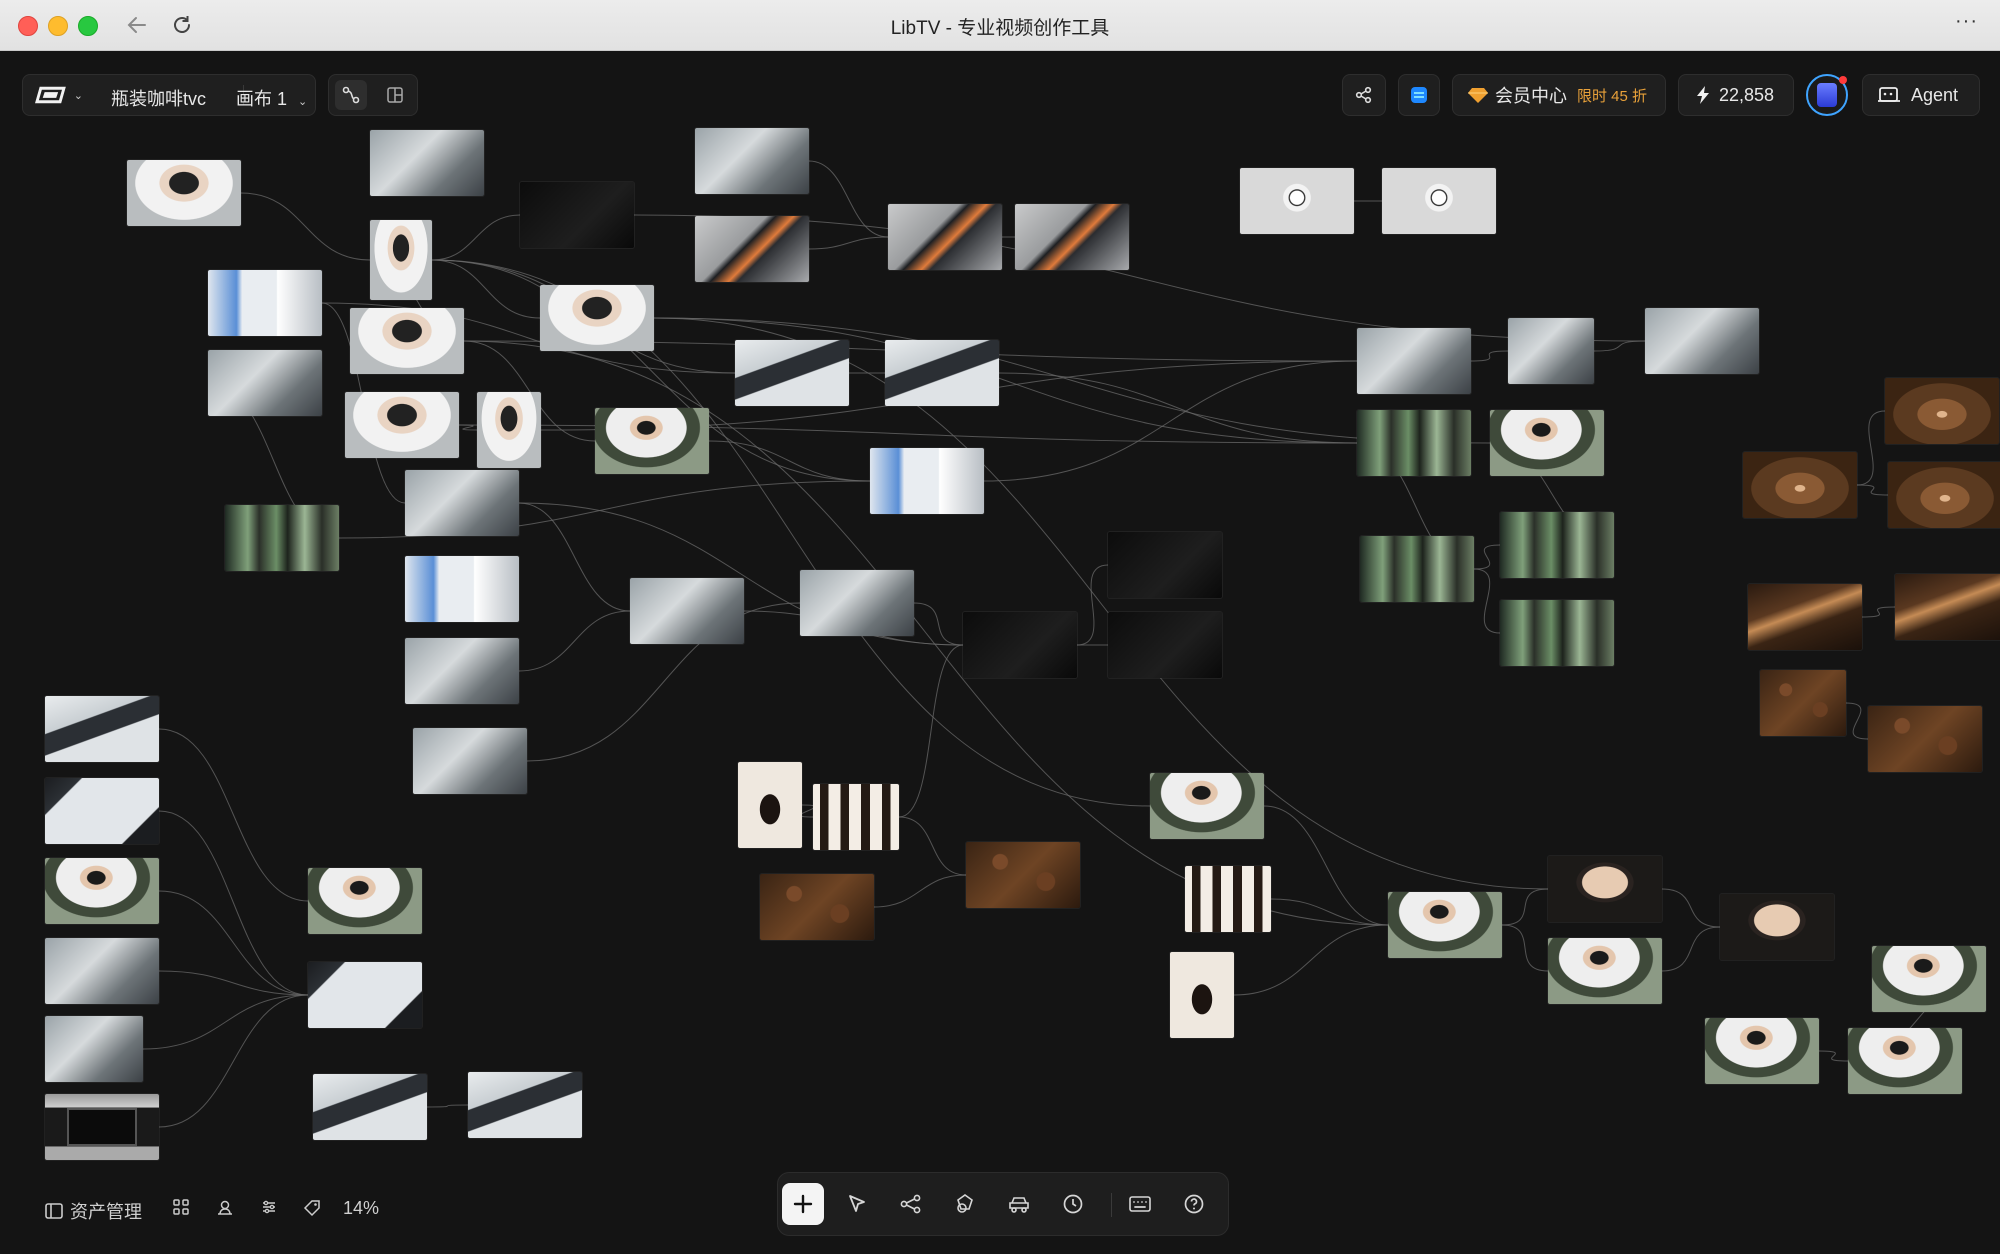 This screenshot has width=2000, height=1254. Describe the element at coordinates (803, 1204) in the screenshot. I see `add-node-tool` at that location.